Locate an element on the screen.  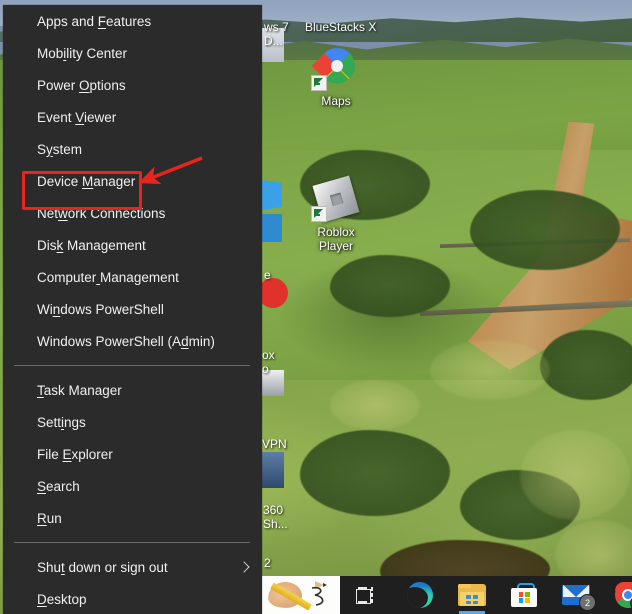
label-line-1: Roblox is located at coordinates (336, 232).